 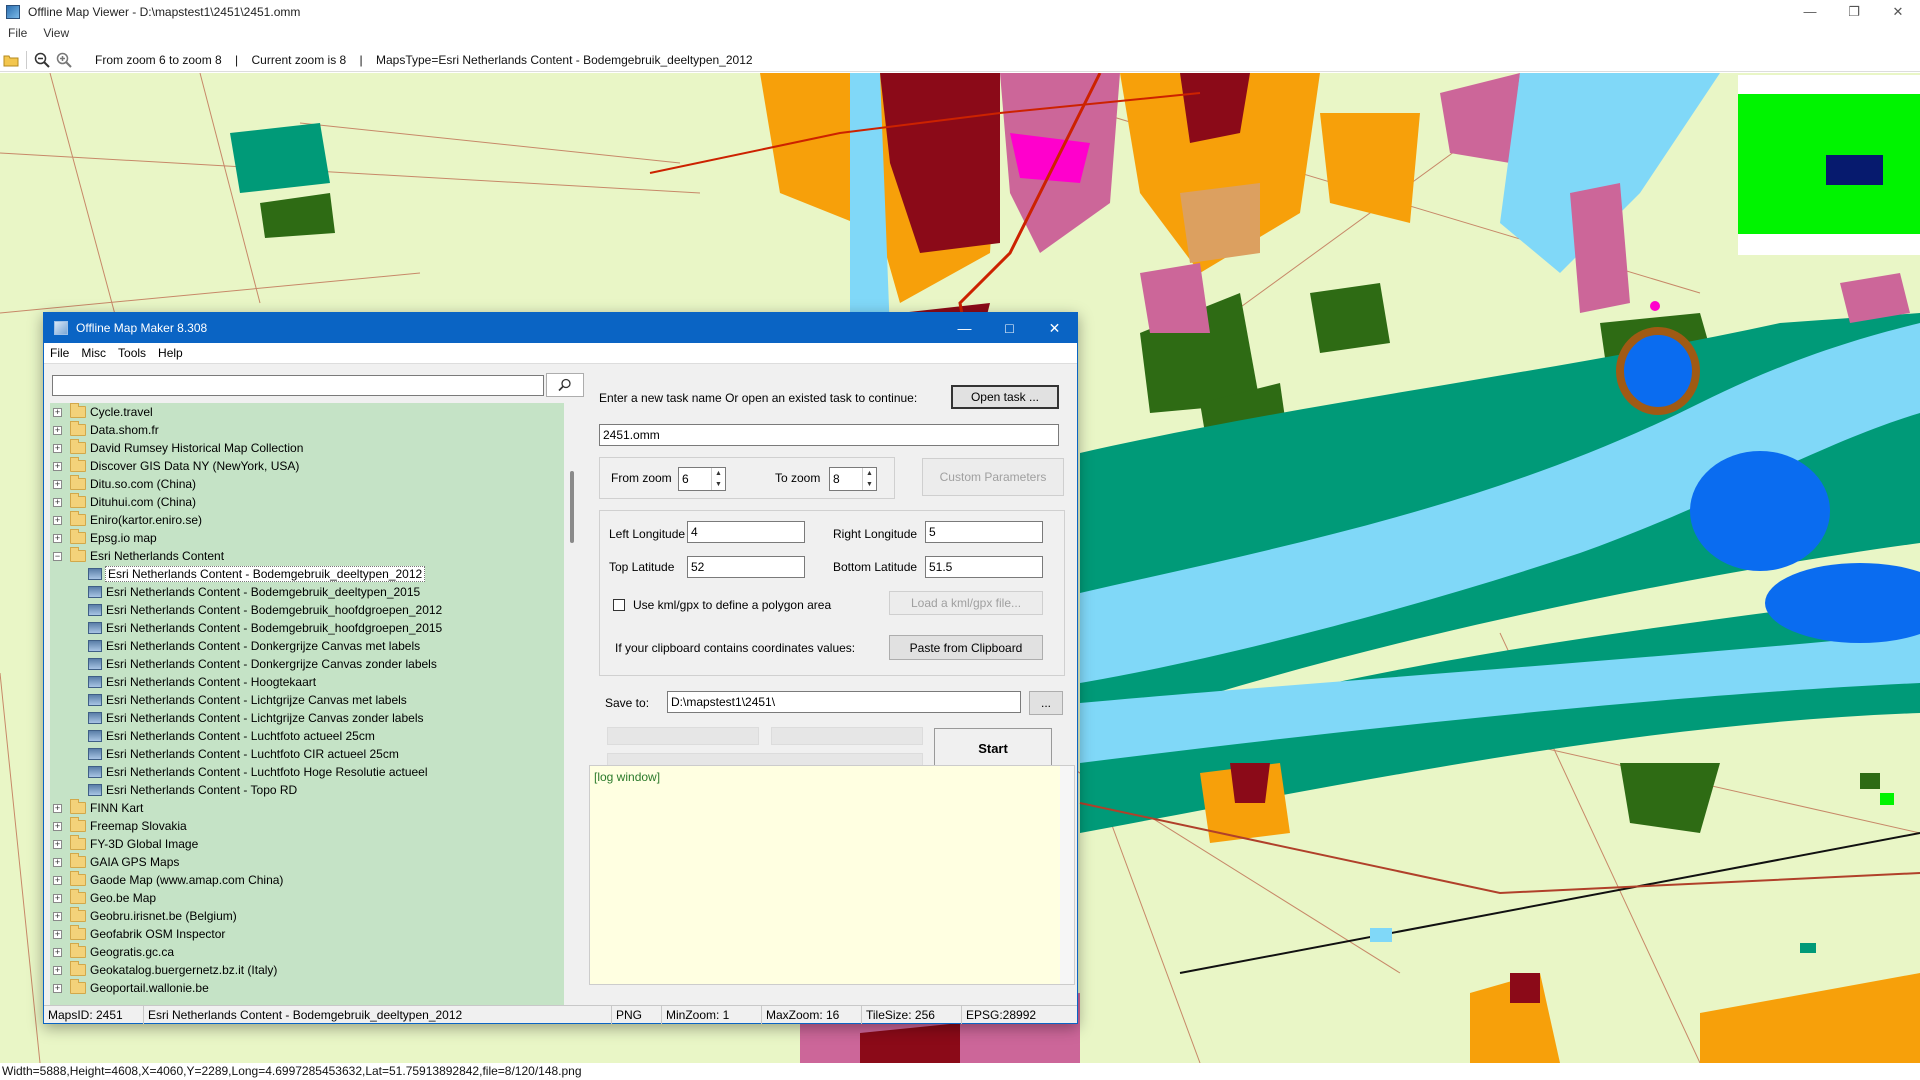 What do you see at coordinates (984, 532) in the screenshot?
I see `right-longitude-input: 5` at bounding box center [984, 532].